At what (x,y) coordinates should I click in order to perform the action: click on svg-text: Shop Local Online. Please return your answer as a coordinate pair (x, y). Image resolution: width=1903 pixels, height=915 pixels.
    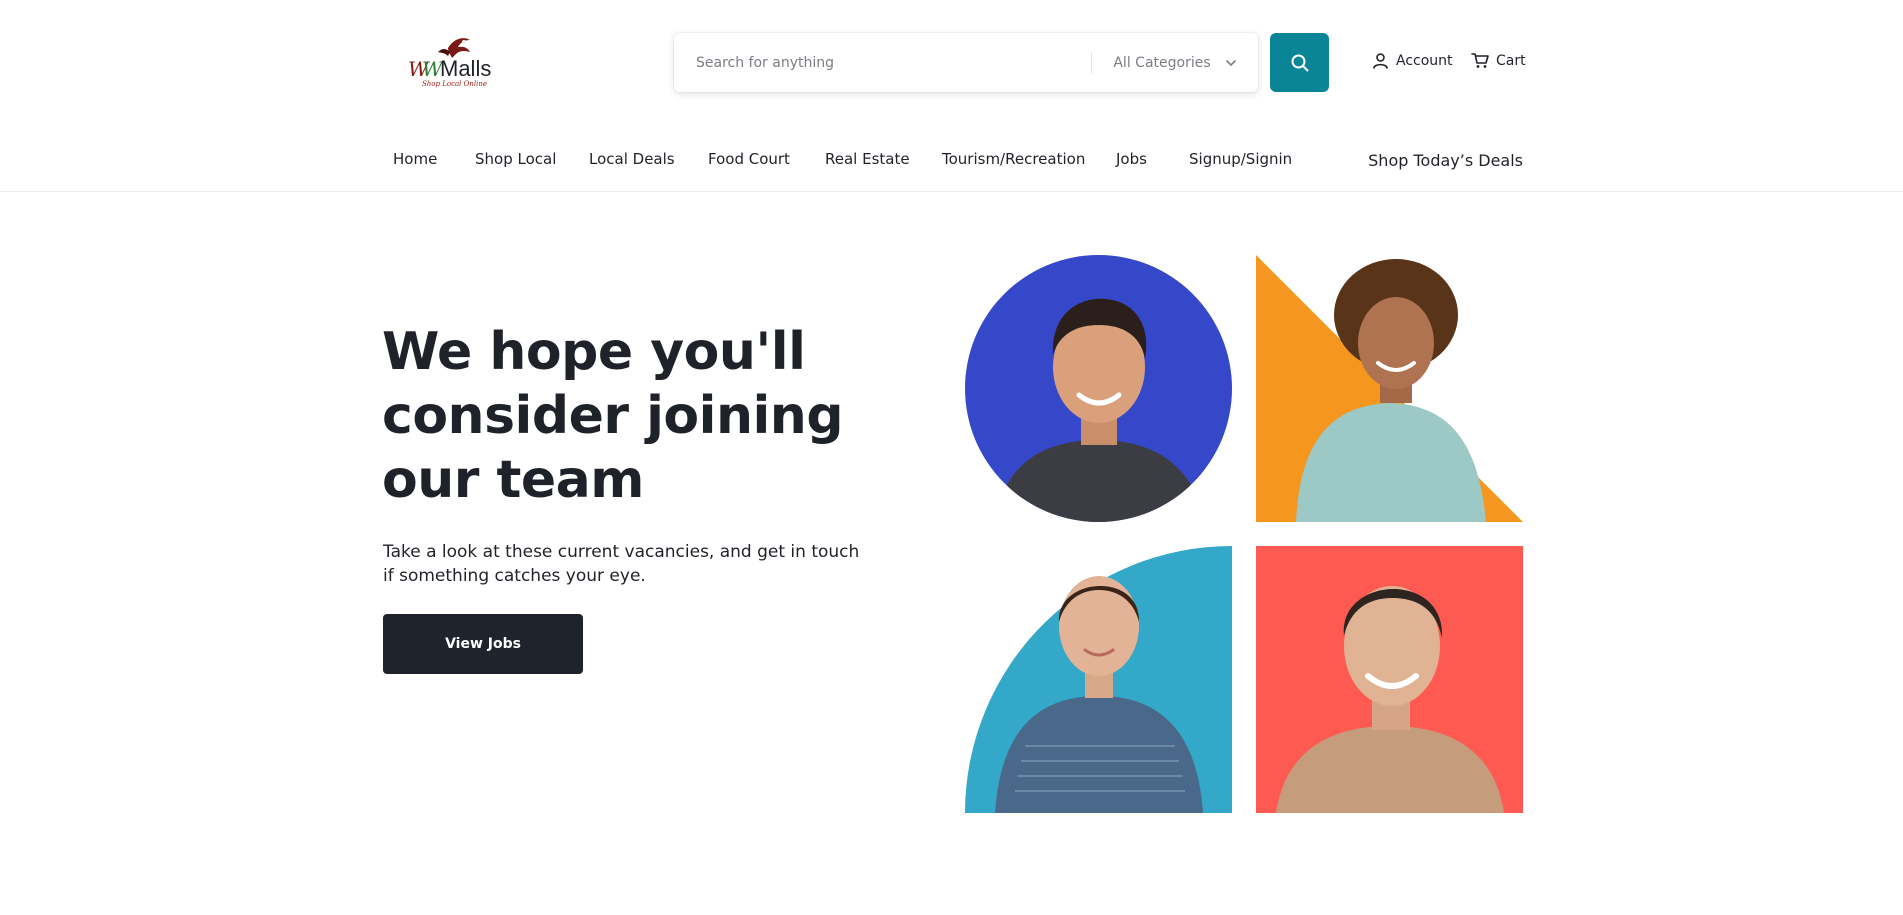
    Looking at the image, I should click on (454, 84).